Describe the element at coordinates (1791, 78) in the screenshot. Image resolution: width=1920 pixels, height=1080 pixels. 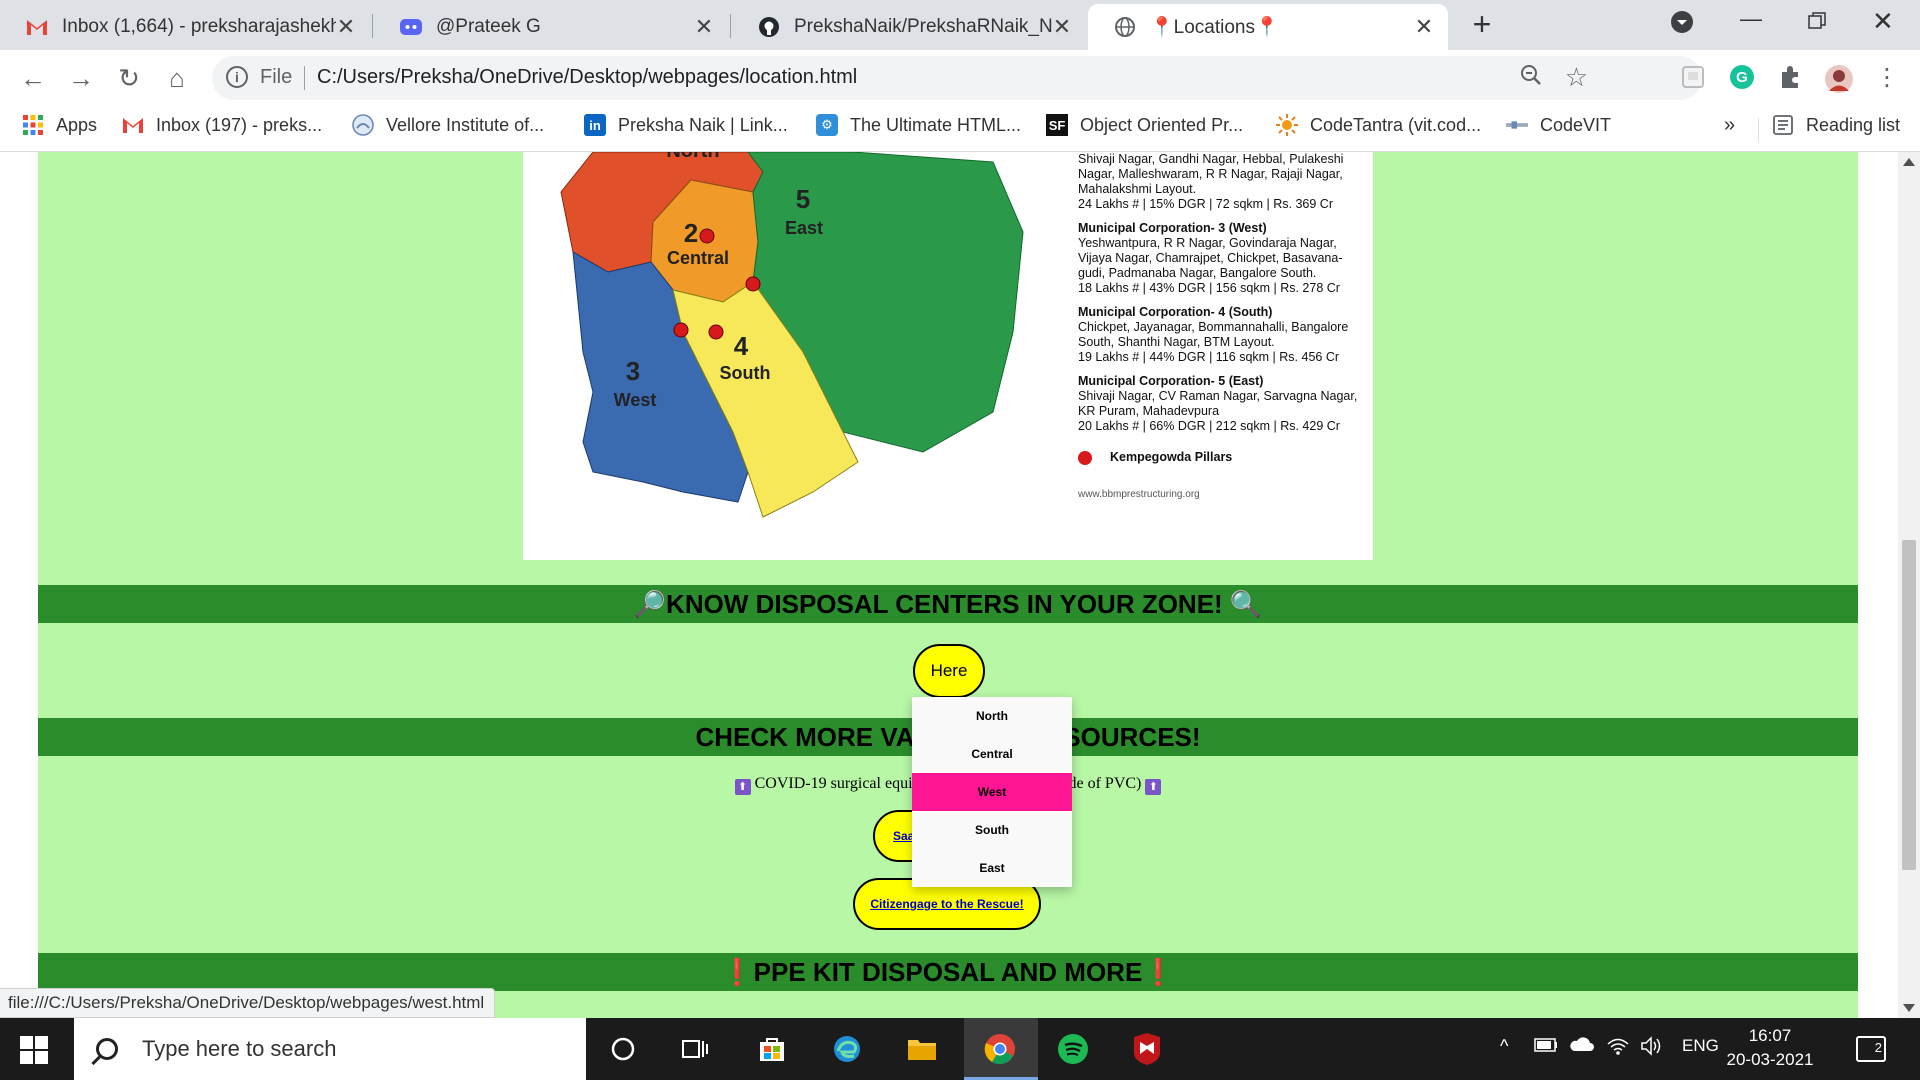
I see `extensions-puzzle-icon` at that location.